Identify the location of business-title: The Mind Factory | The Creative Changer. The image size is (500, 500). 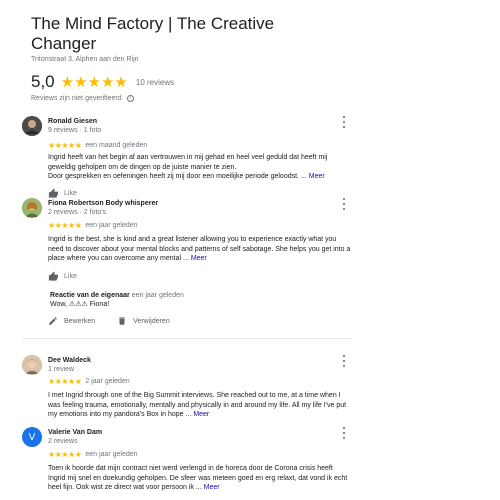
(251, 34).